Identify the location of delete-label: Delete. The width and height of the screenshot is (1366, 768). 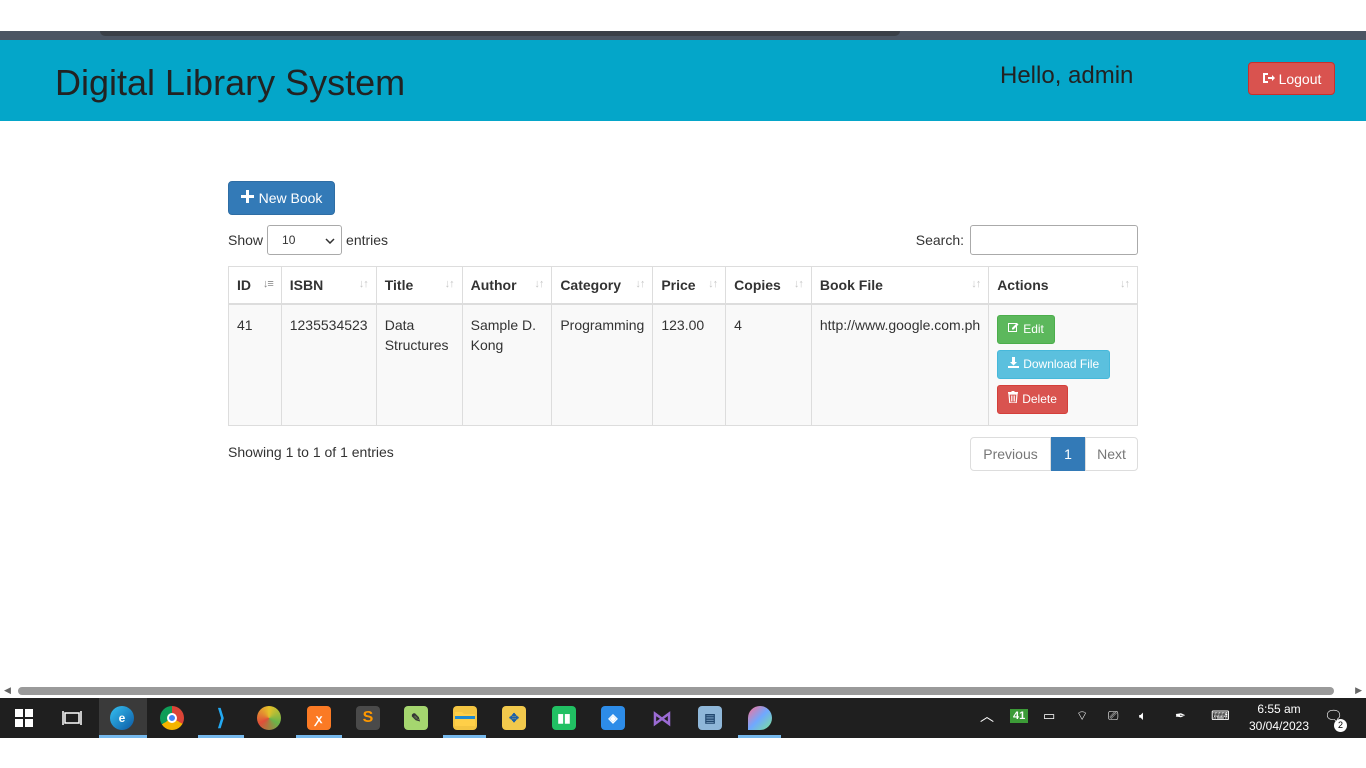
(1039, 399).